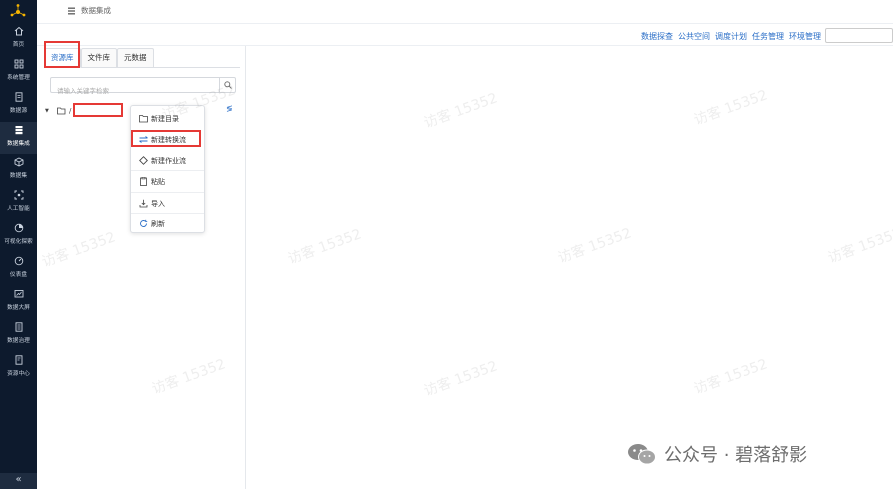 This screenshot has width=893, height=489. What do you see at coordinates (18, 307) in the screenshot?
I see `nav-label: 数据大屏` at bounding box center [18, 307].